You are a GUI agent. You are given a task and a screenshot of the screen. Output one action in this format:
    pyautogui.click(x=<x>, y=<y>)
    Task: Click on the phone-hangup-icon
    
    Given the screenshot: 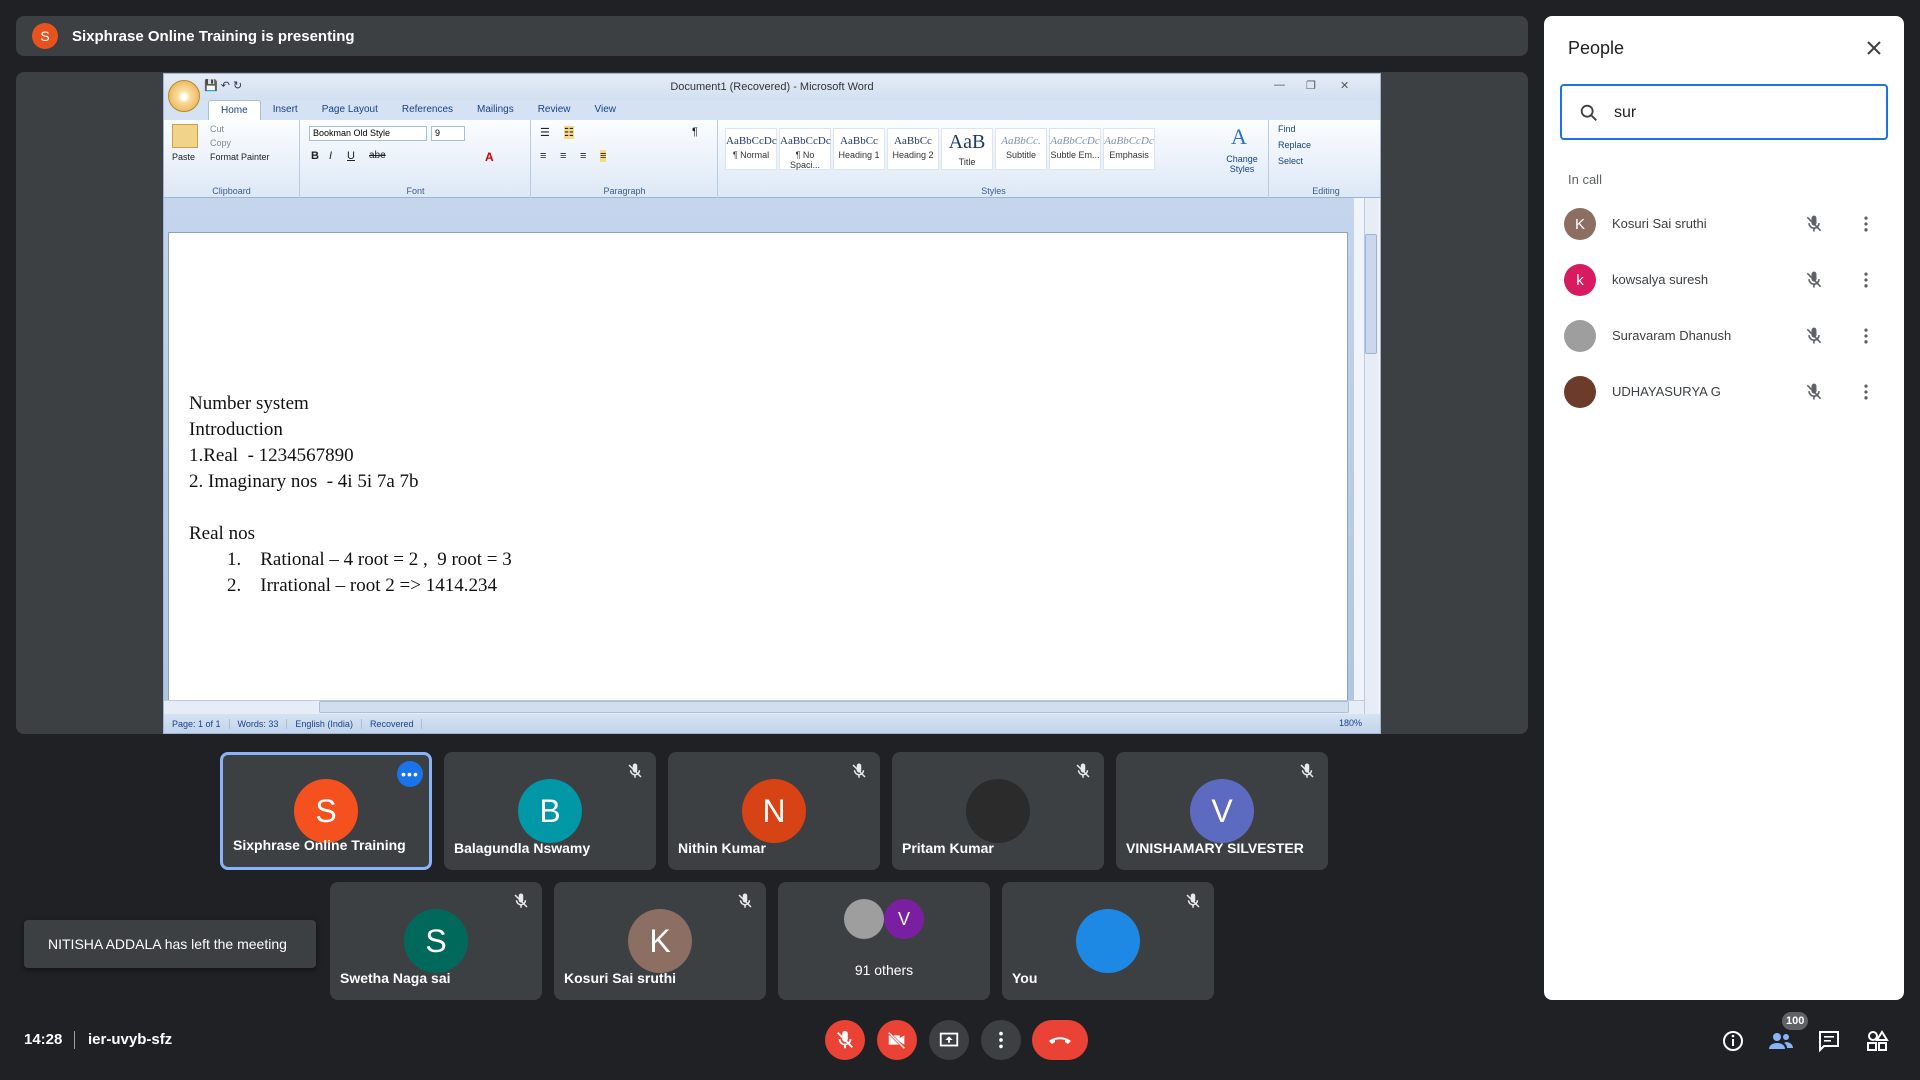 What is the action you would take?
    pyautogui.click(x=1060, y=1040)
    